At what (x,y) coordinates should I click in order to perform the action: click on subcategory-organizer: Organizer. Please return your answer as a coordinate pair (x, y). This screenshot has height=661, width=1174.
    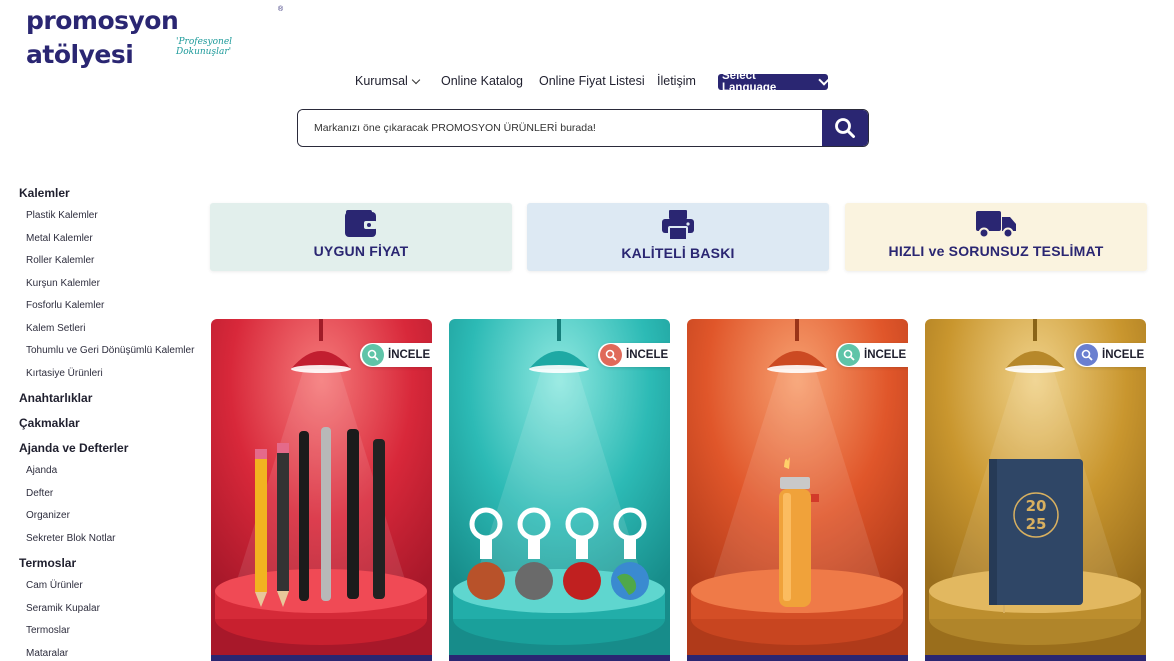
    Looking at the image, I should click on (114, 520).